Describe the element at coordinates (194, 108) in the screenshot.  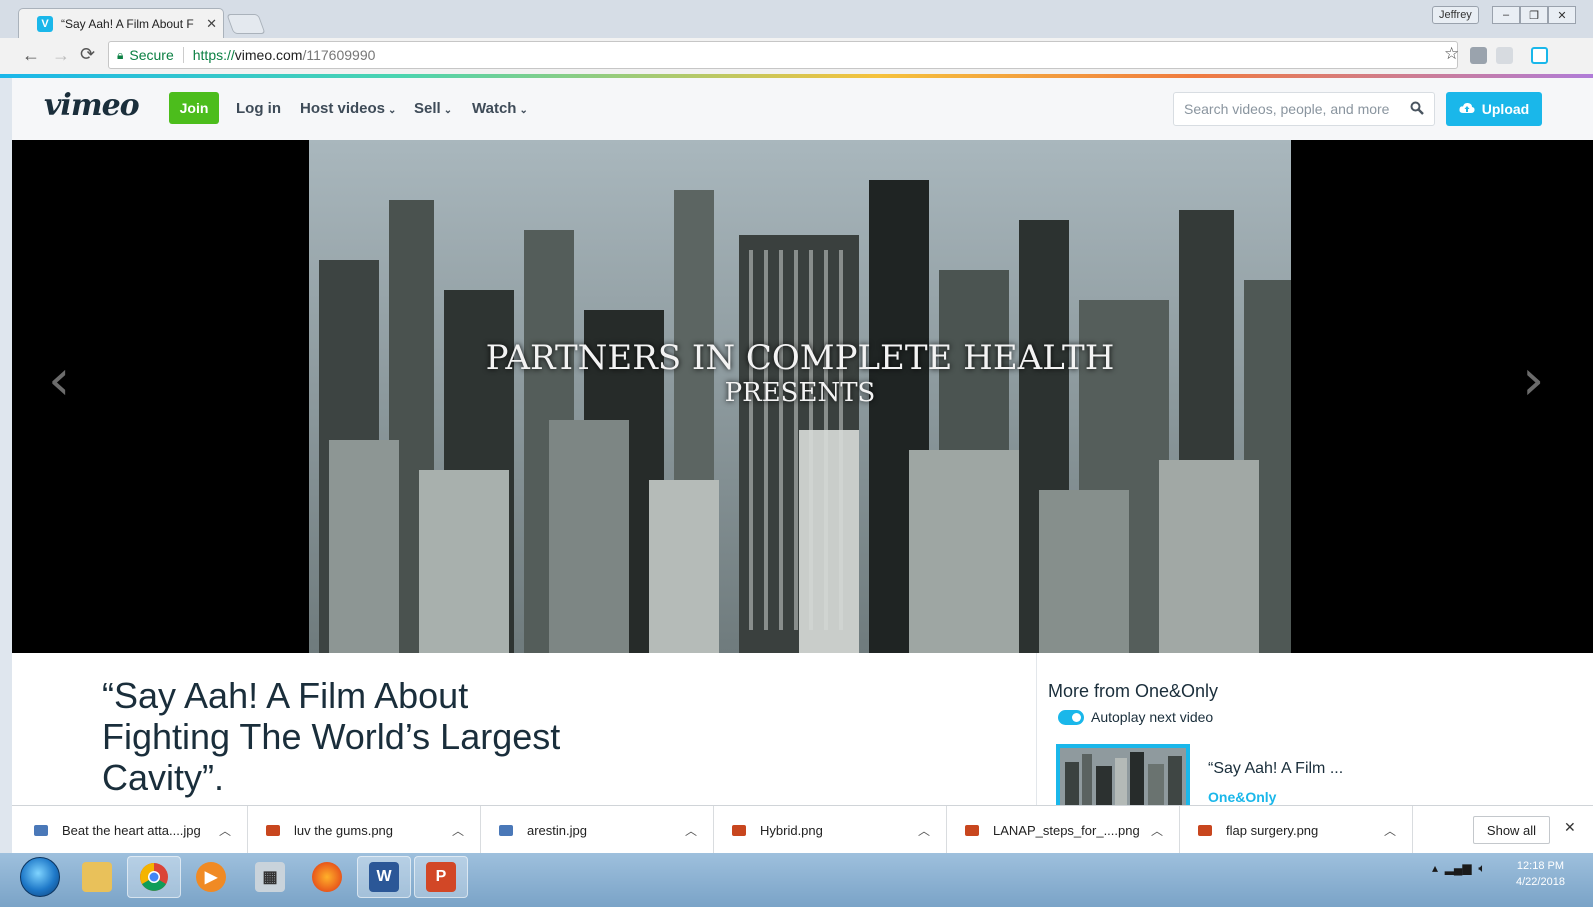
I see `join-button: Join` at that location.